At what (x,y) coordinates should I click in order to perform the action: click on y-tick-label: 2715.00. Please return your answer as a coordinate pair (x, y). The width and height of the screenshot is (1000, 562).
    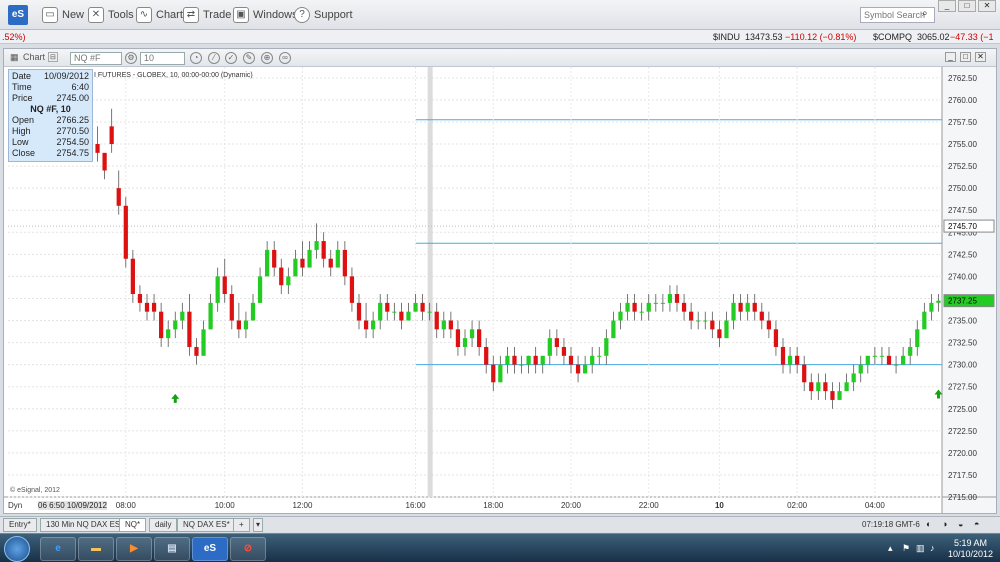
    Looking at the image, I should click on (962, 497).